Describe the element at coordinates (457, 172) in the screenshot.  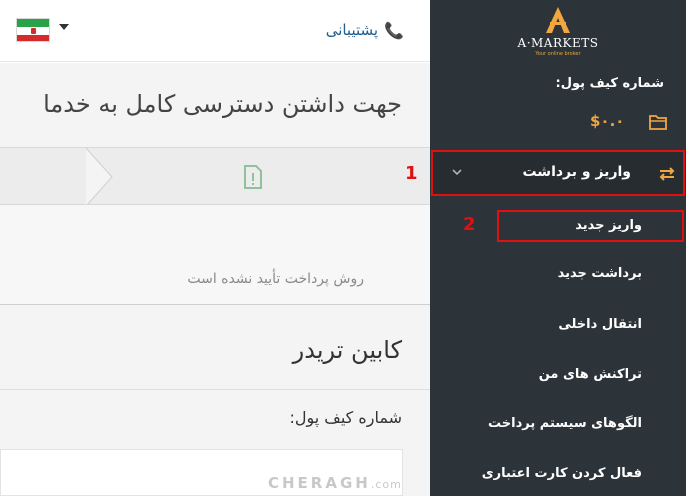
I see `chevron-down-icon` at that location.